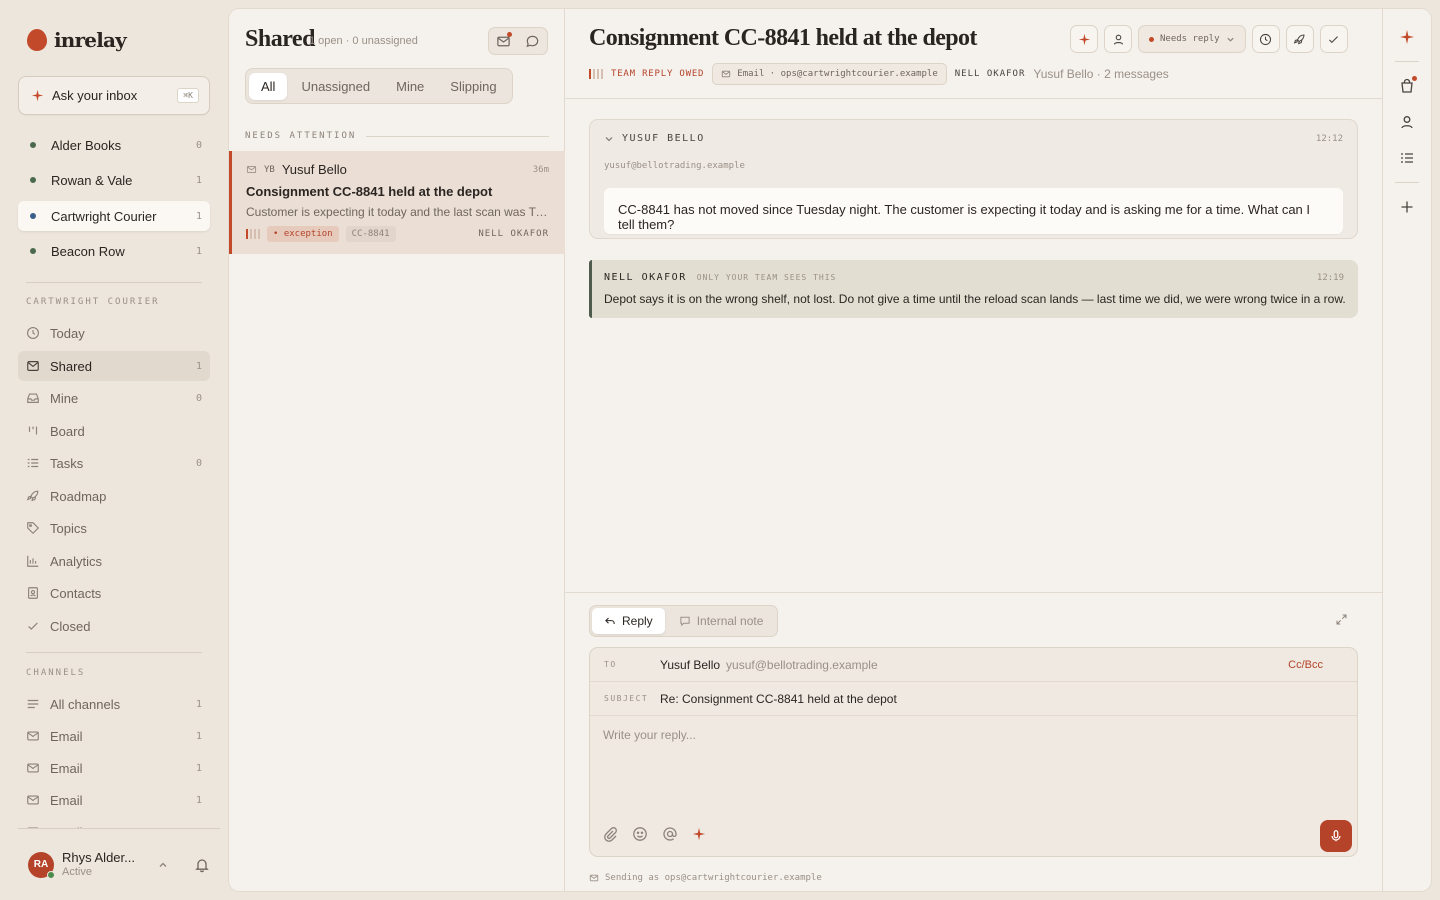 The width and height of the screenshot is (1440, 900). Describe the element at coordinates (685, 621) in the screenshot. I see `note-bubble-icon` at that location.